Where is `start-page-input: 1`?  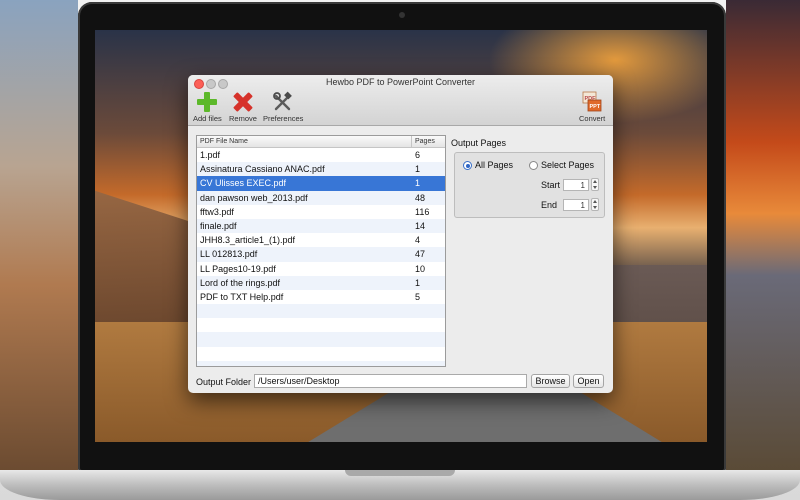
start-page-input: 1 is located at coordinates (576, 185).